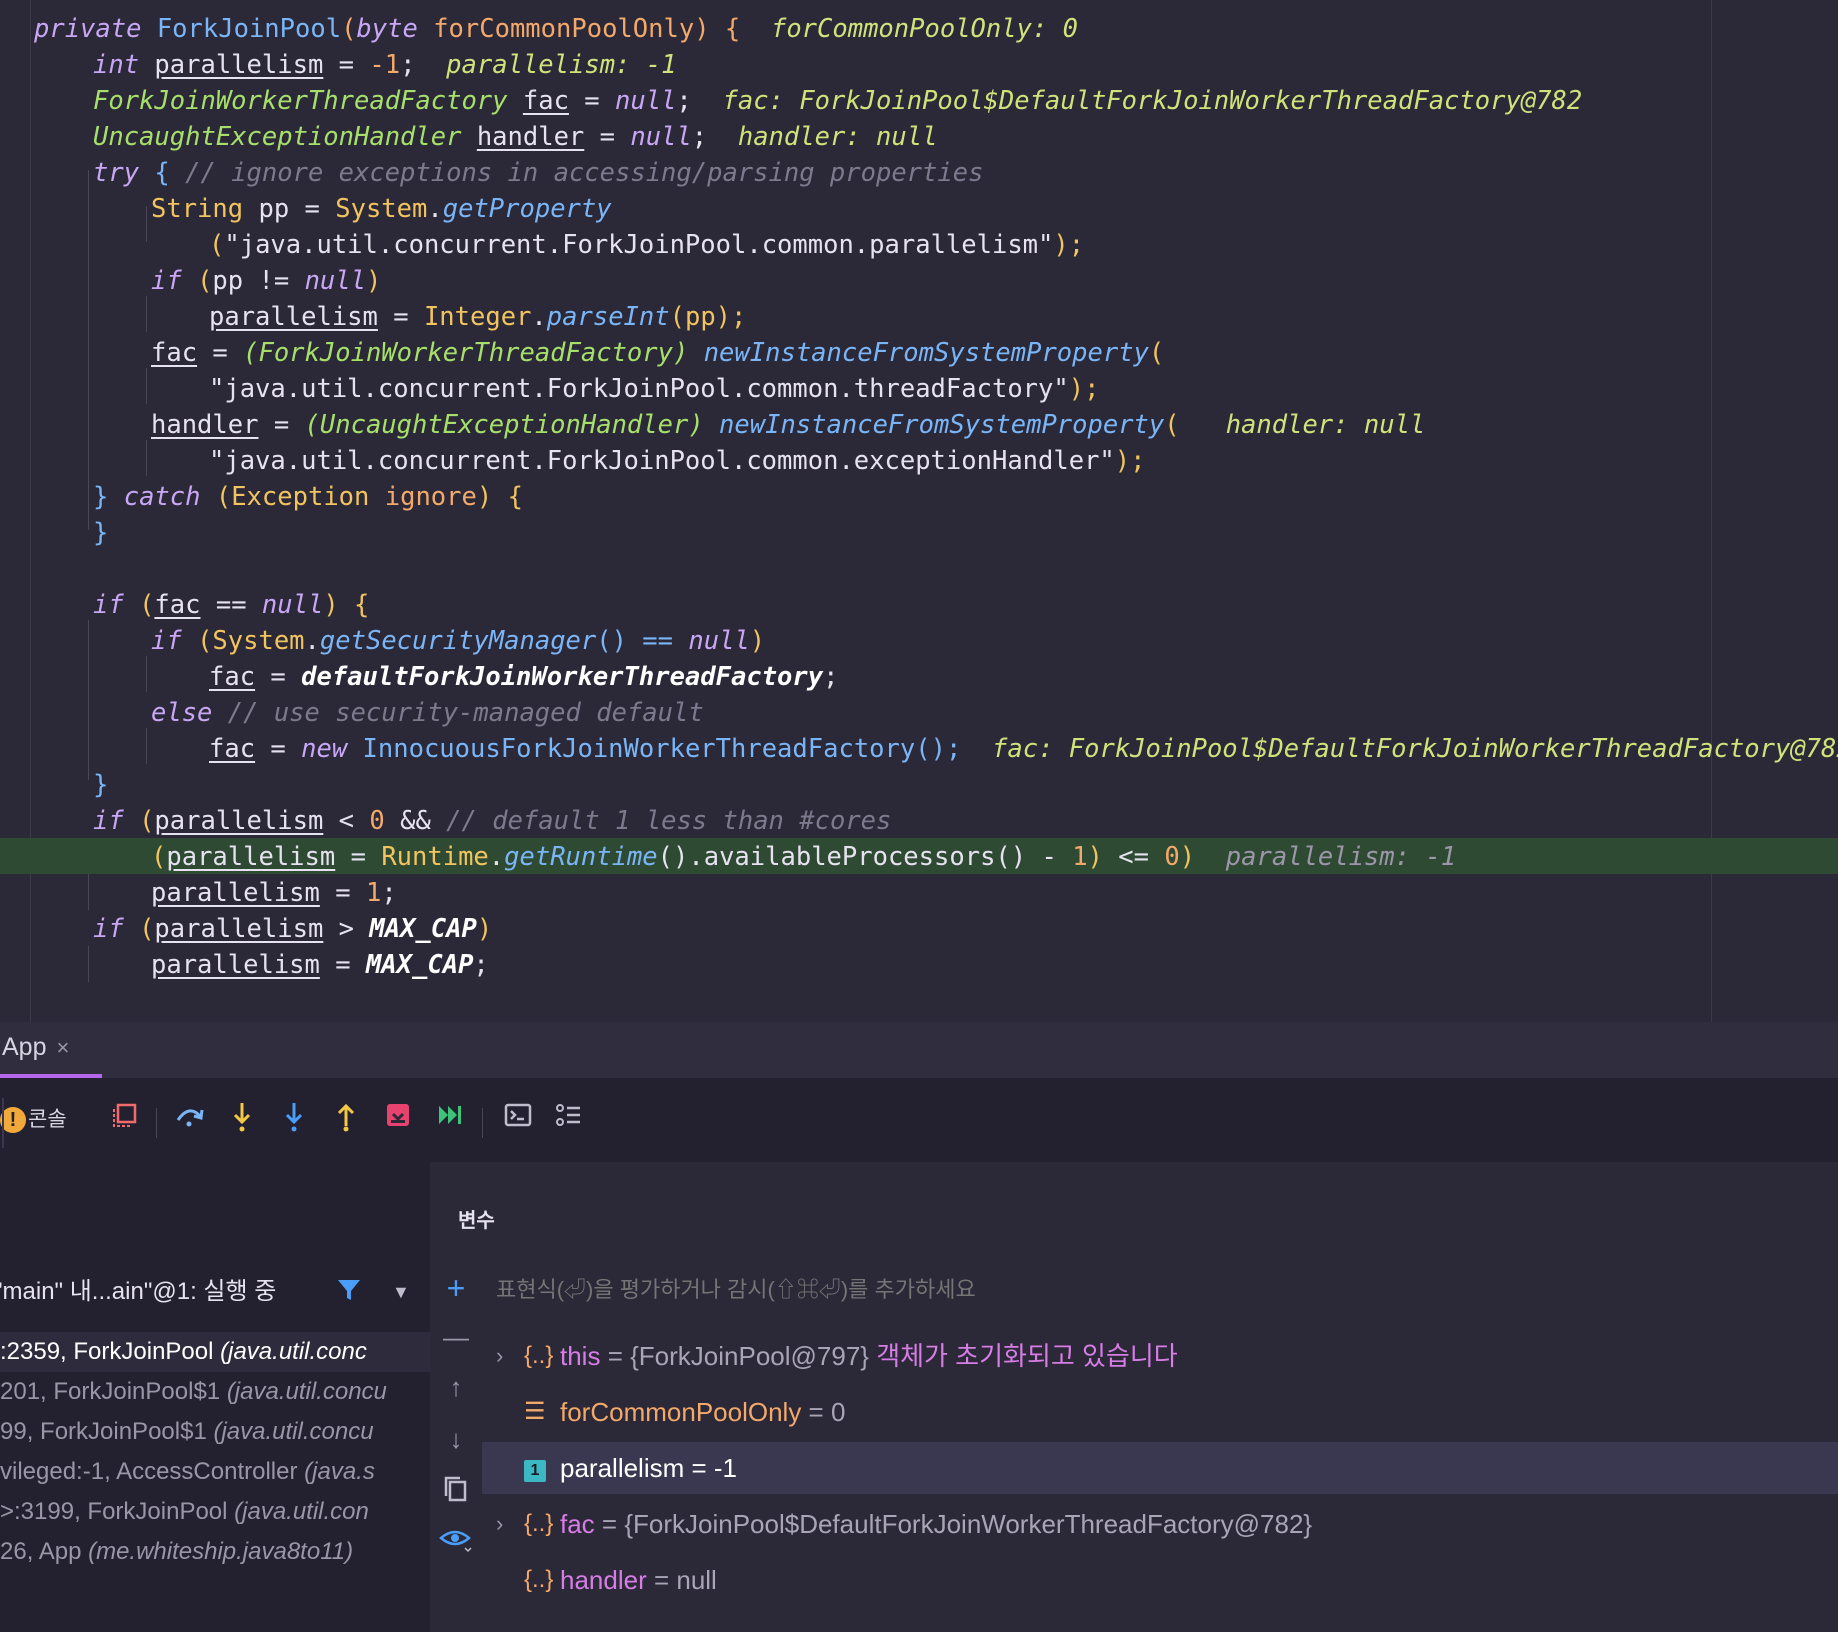 The image size is (1838, 1632). I want to click on code-line-15: }, so click(101, 533).